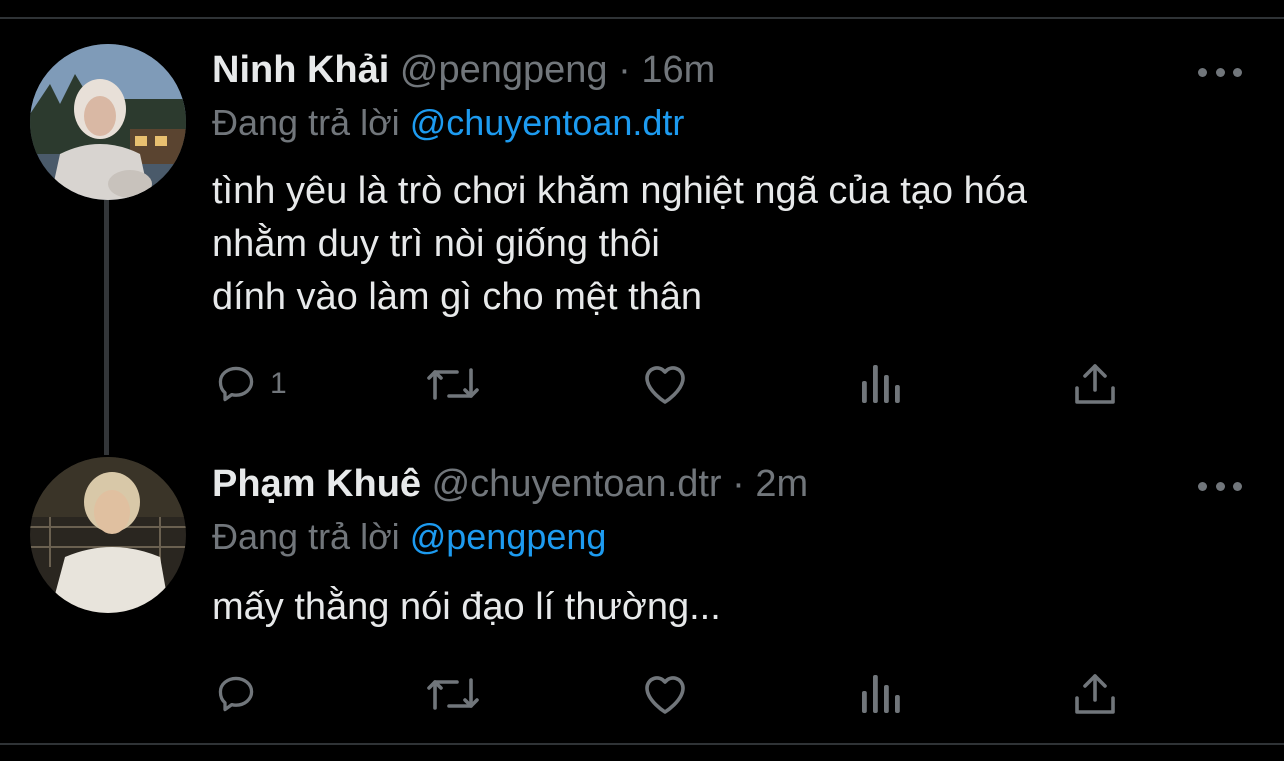 Image resolution: width=1284 pixels, height=761 pixels. I want to click on reply-button, so click(242, 694).